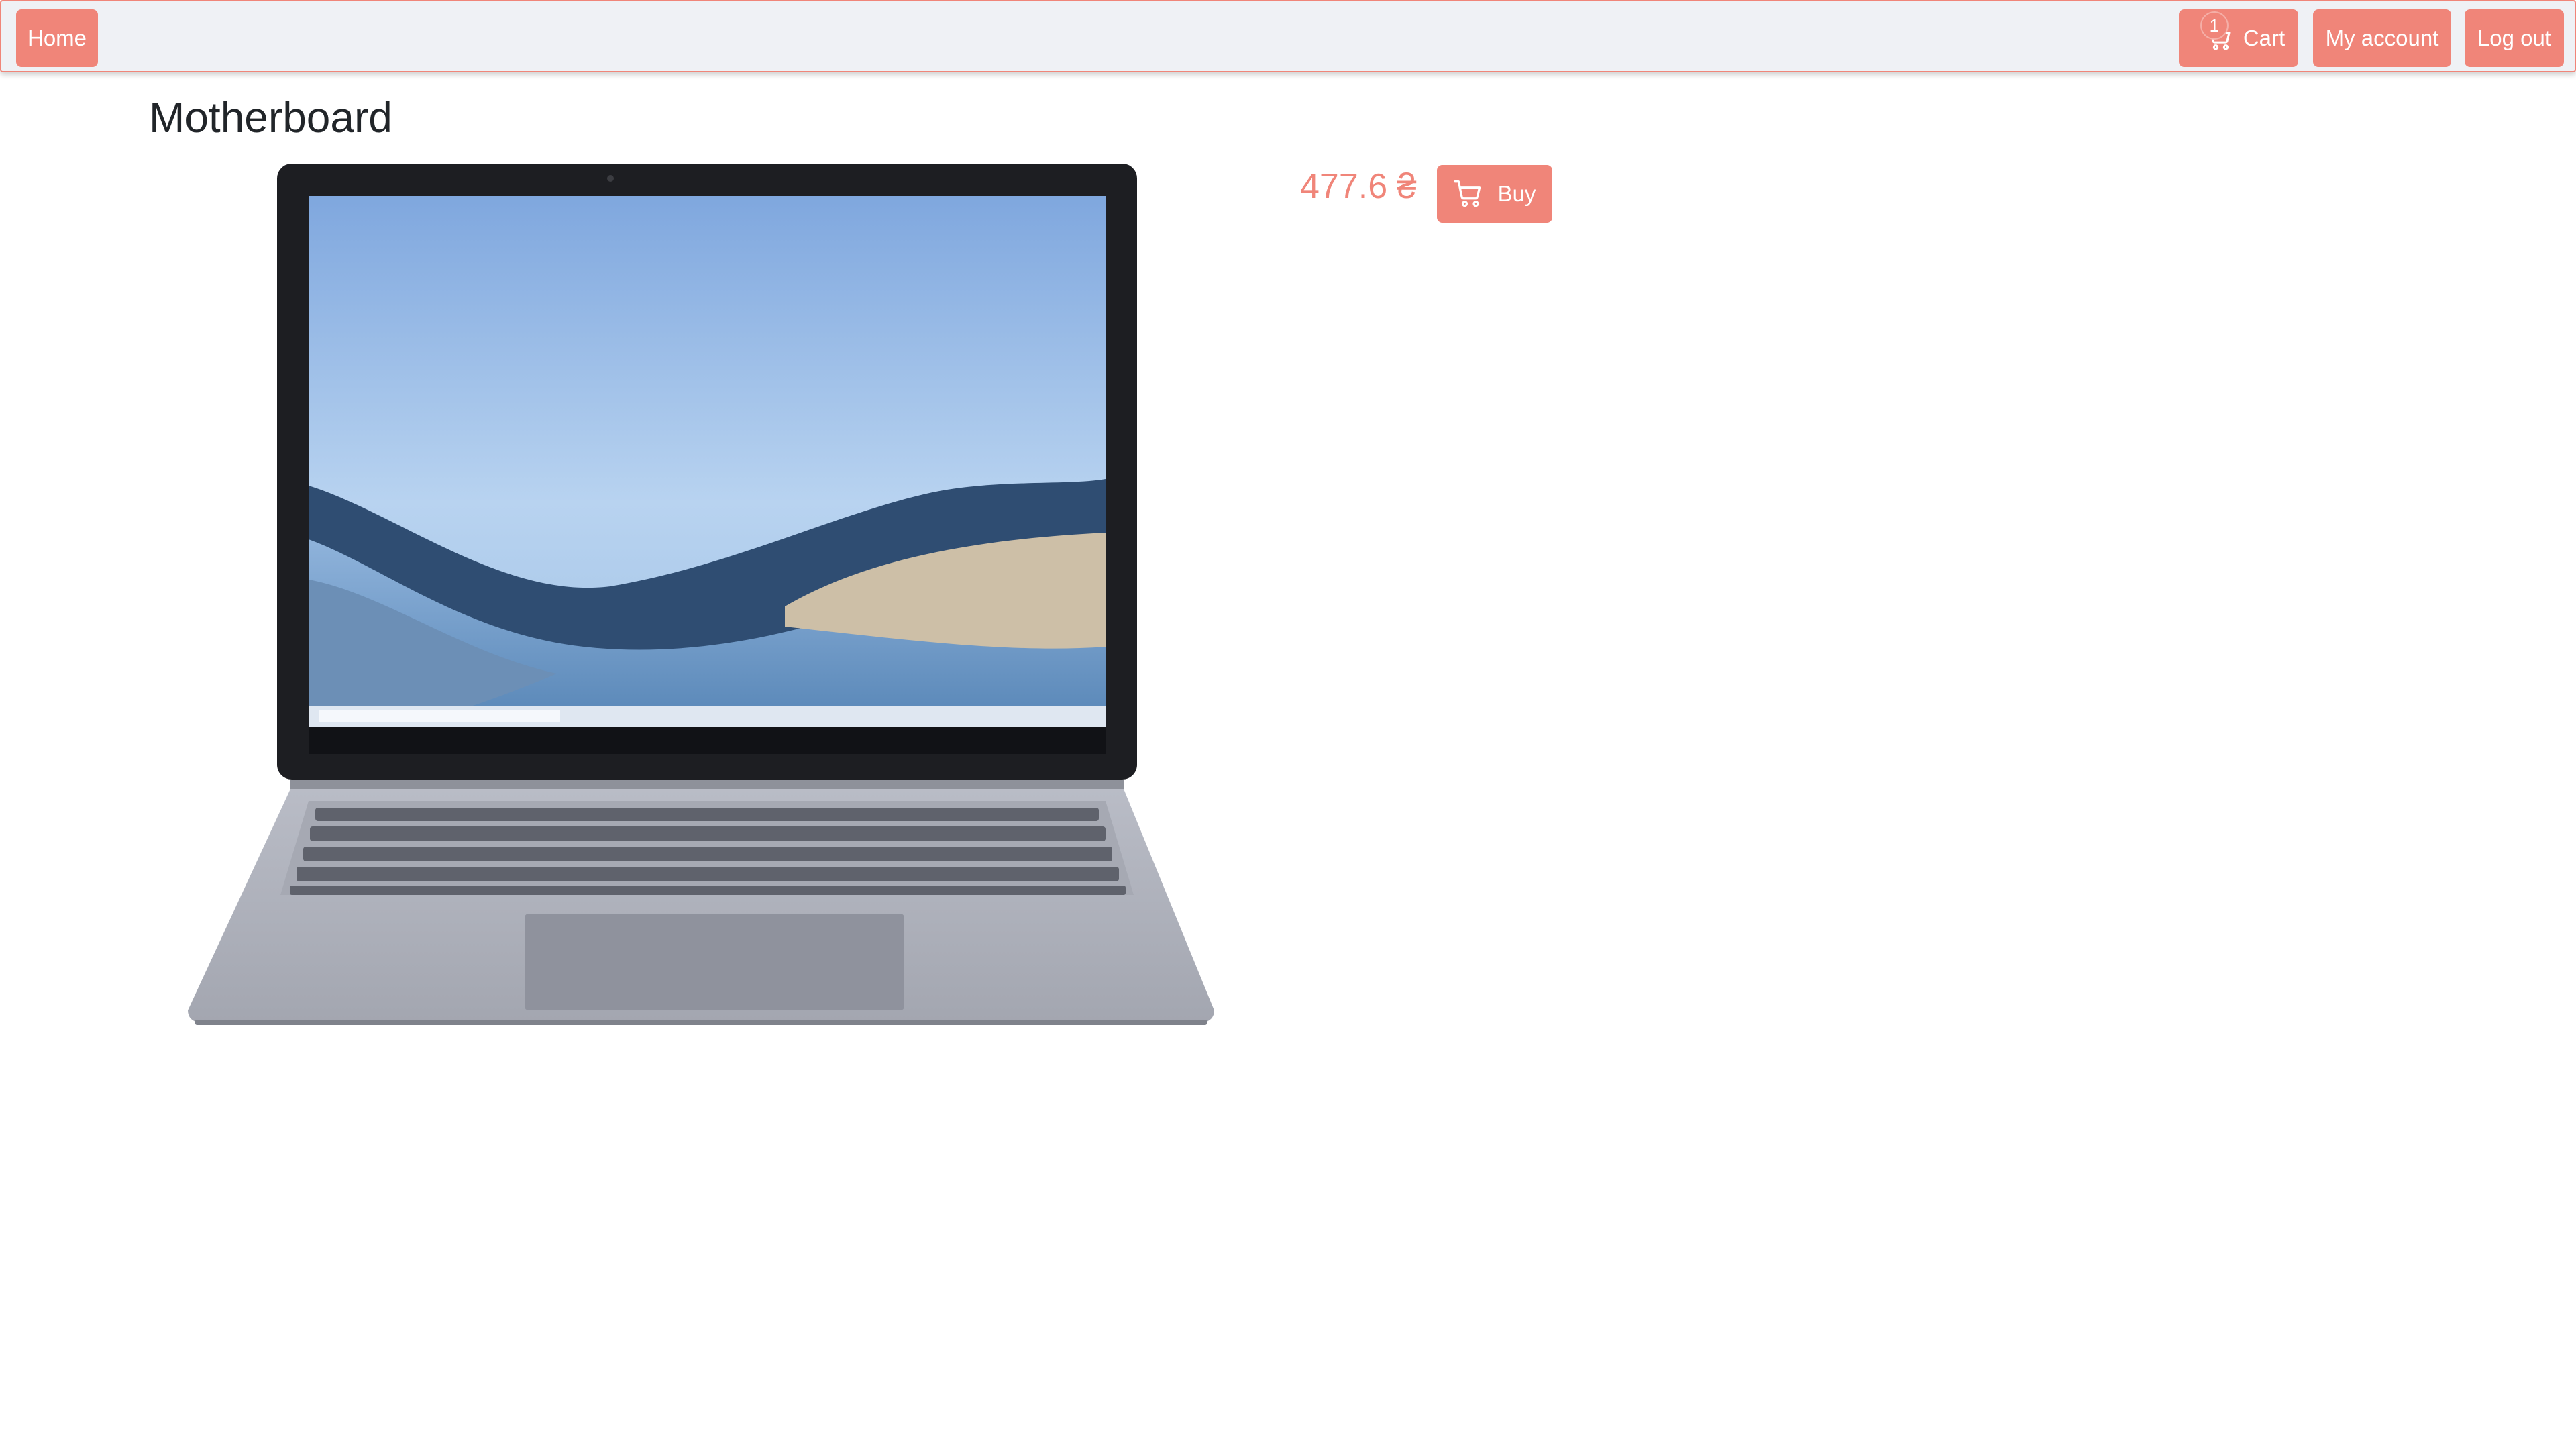  Describe the element at coordinates (1467, 193) in the screenshot. I see `cart-icon` at that location.